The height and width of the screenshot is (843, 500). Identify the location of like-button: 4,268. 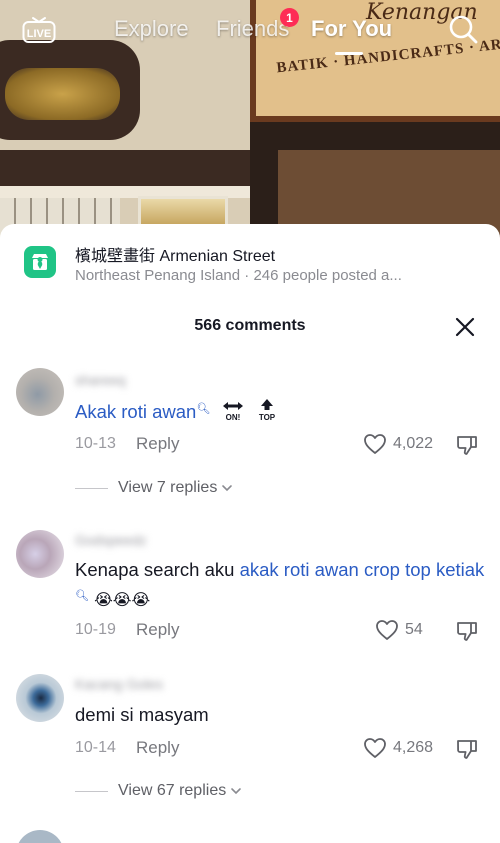
(398, 748).